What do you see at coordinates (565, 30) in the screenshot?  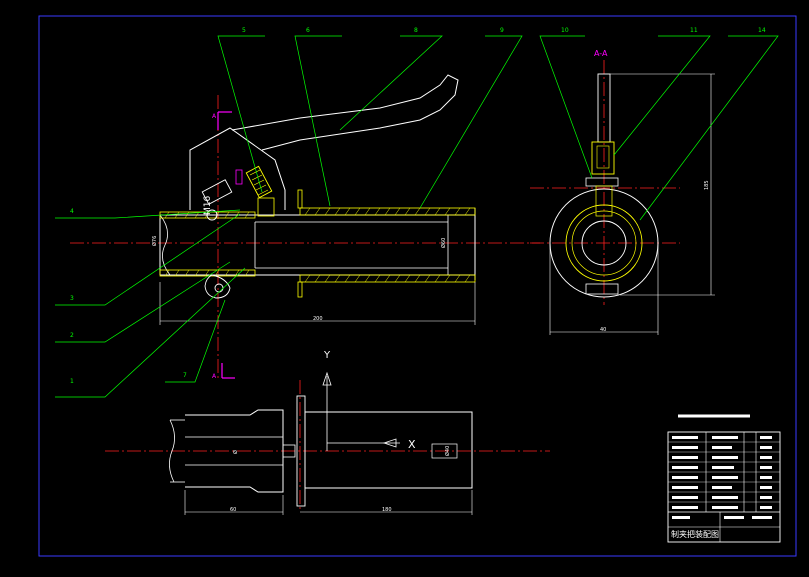 I see `callout-10: 10` at bounding box center [565, 30].